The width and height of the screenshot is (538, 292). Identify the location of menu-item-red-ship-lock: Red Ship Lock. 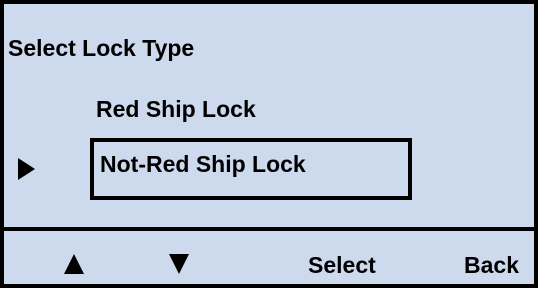
(176, 109).